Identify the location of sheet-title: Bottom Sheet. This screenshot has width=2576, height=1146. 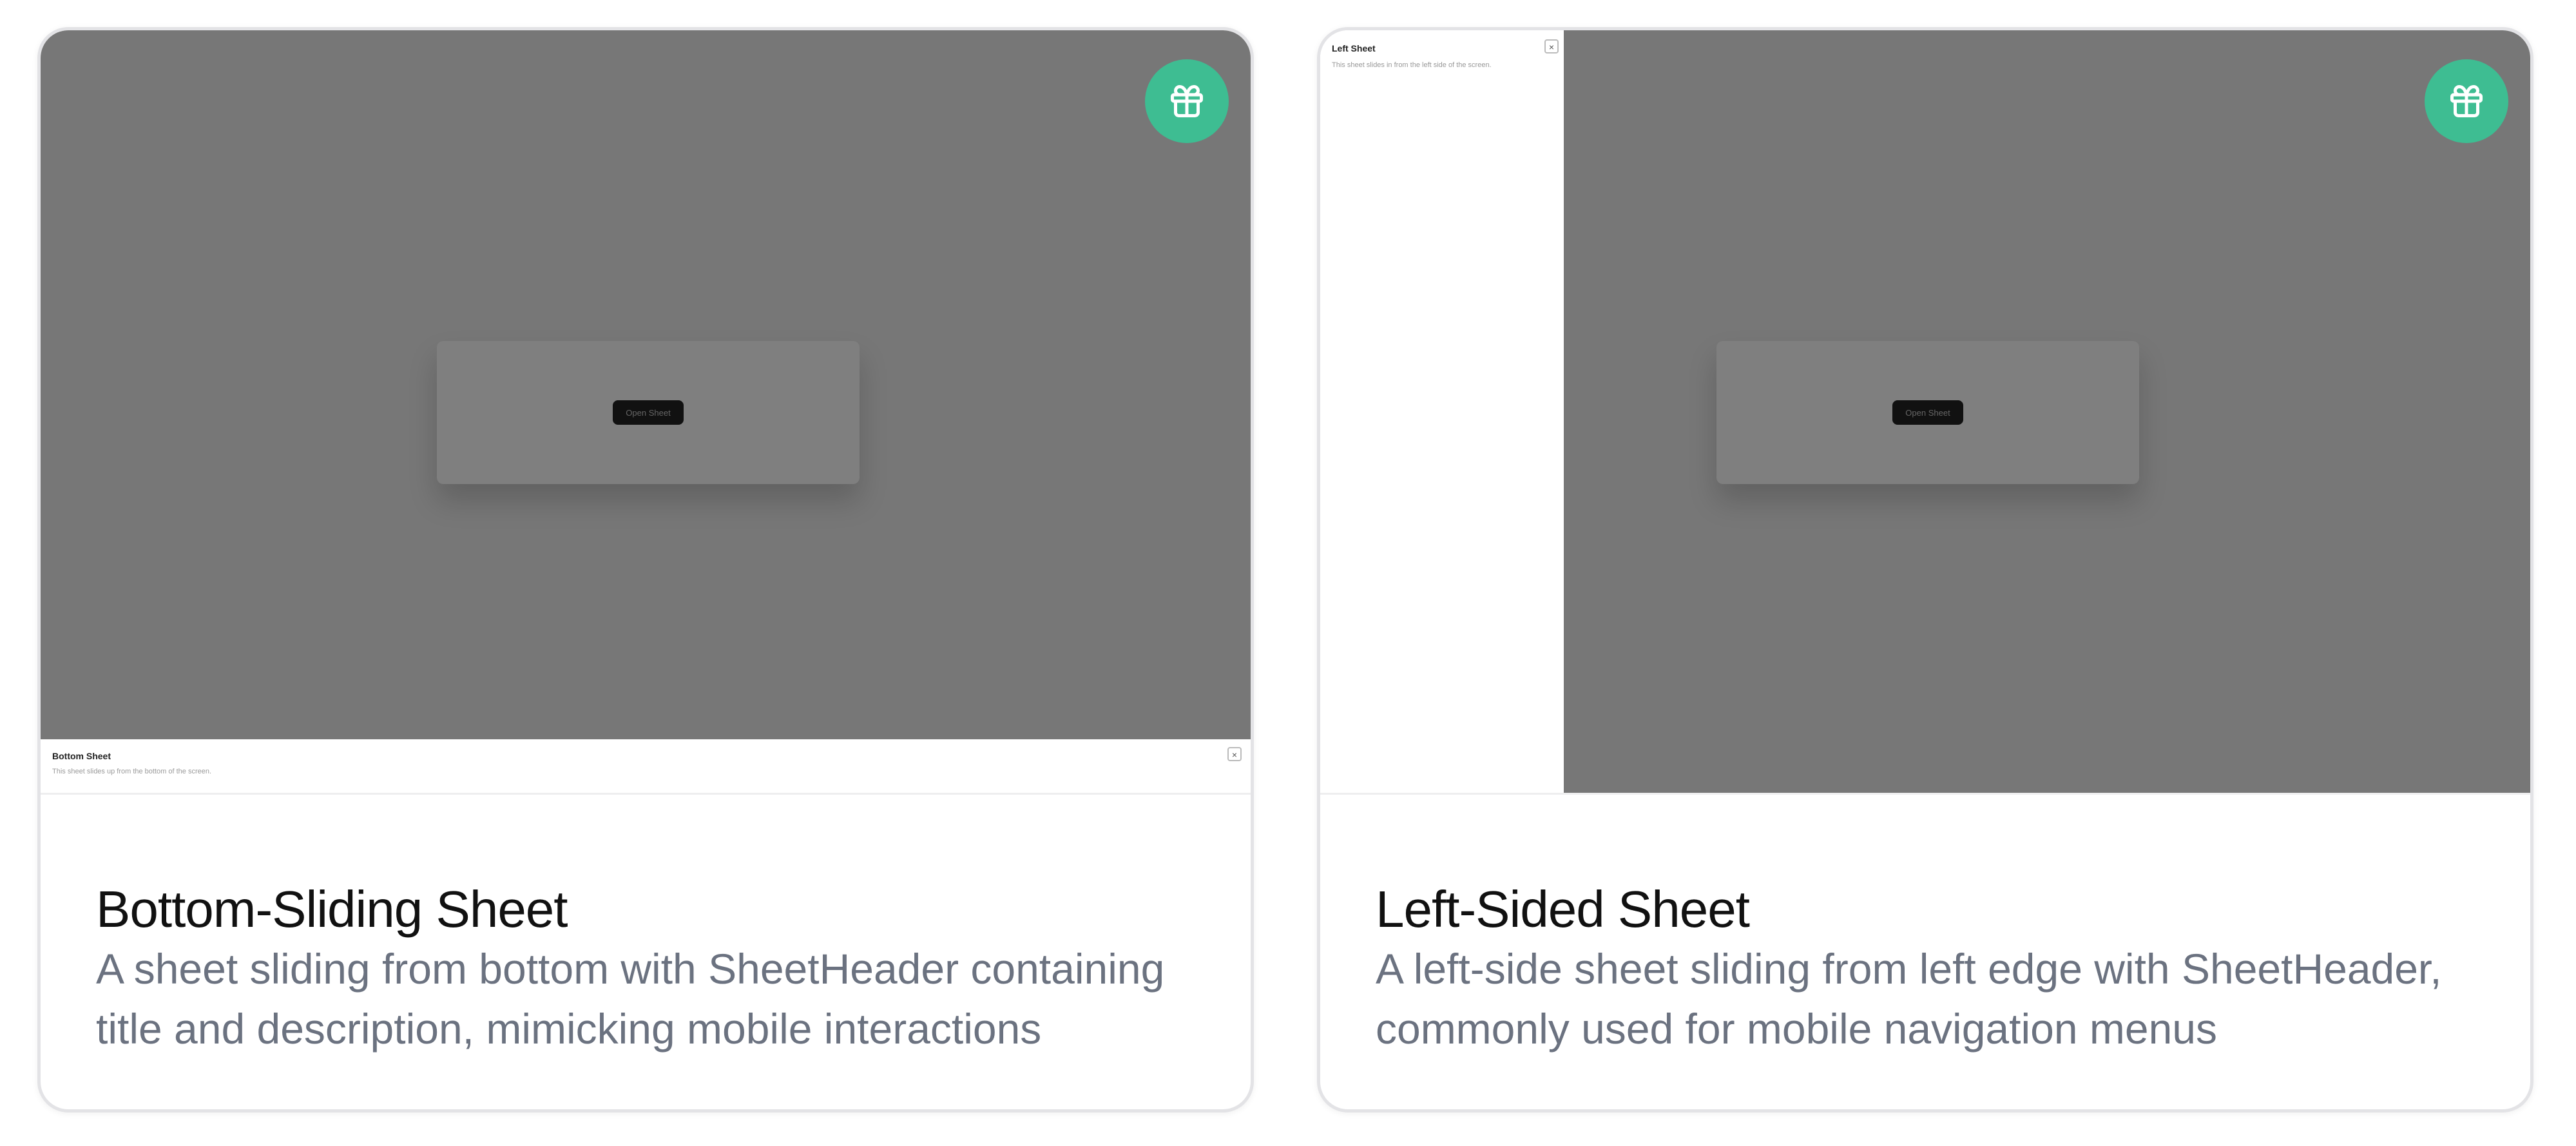
(81, 756).